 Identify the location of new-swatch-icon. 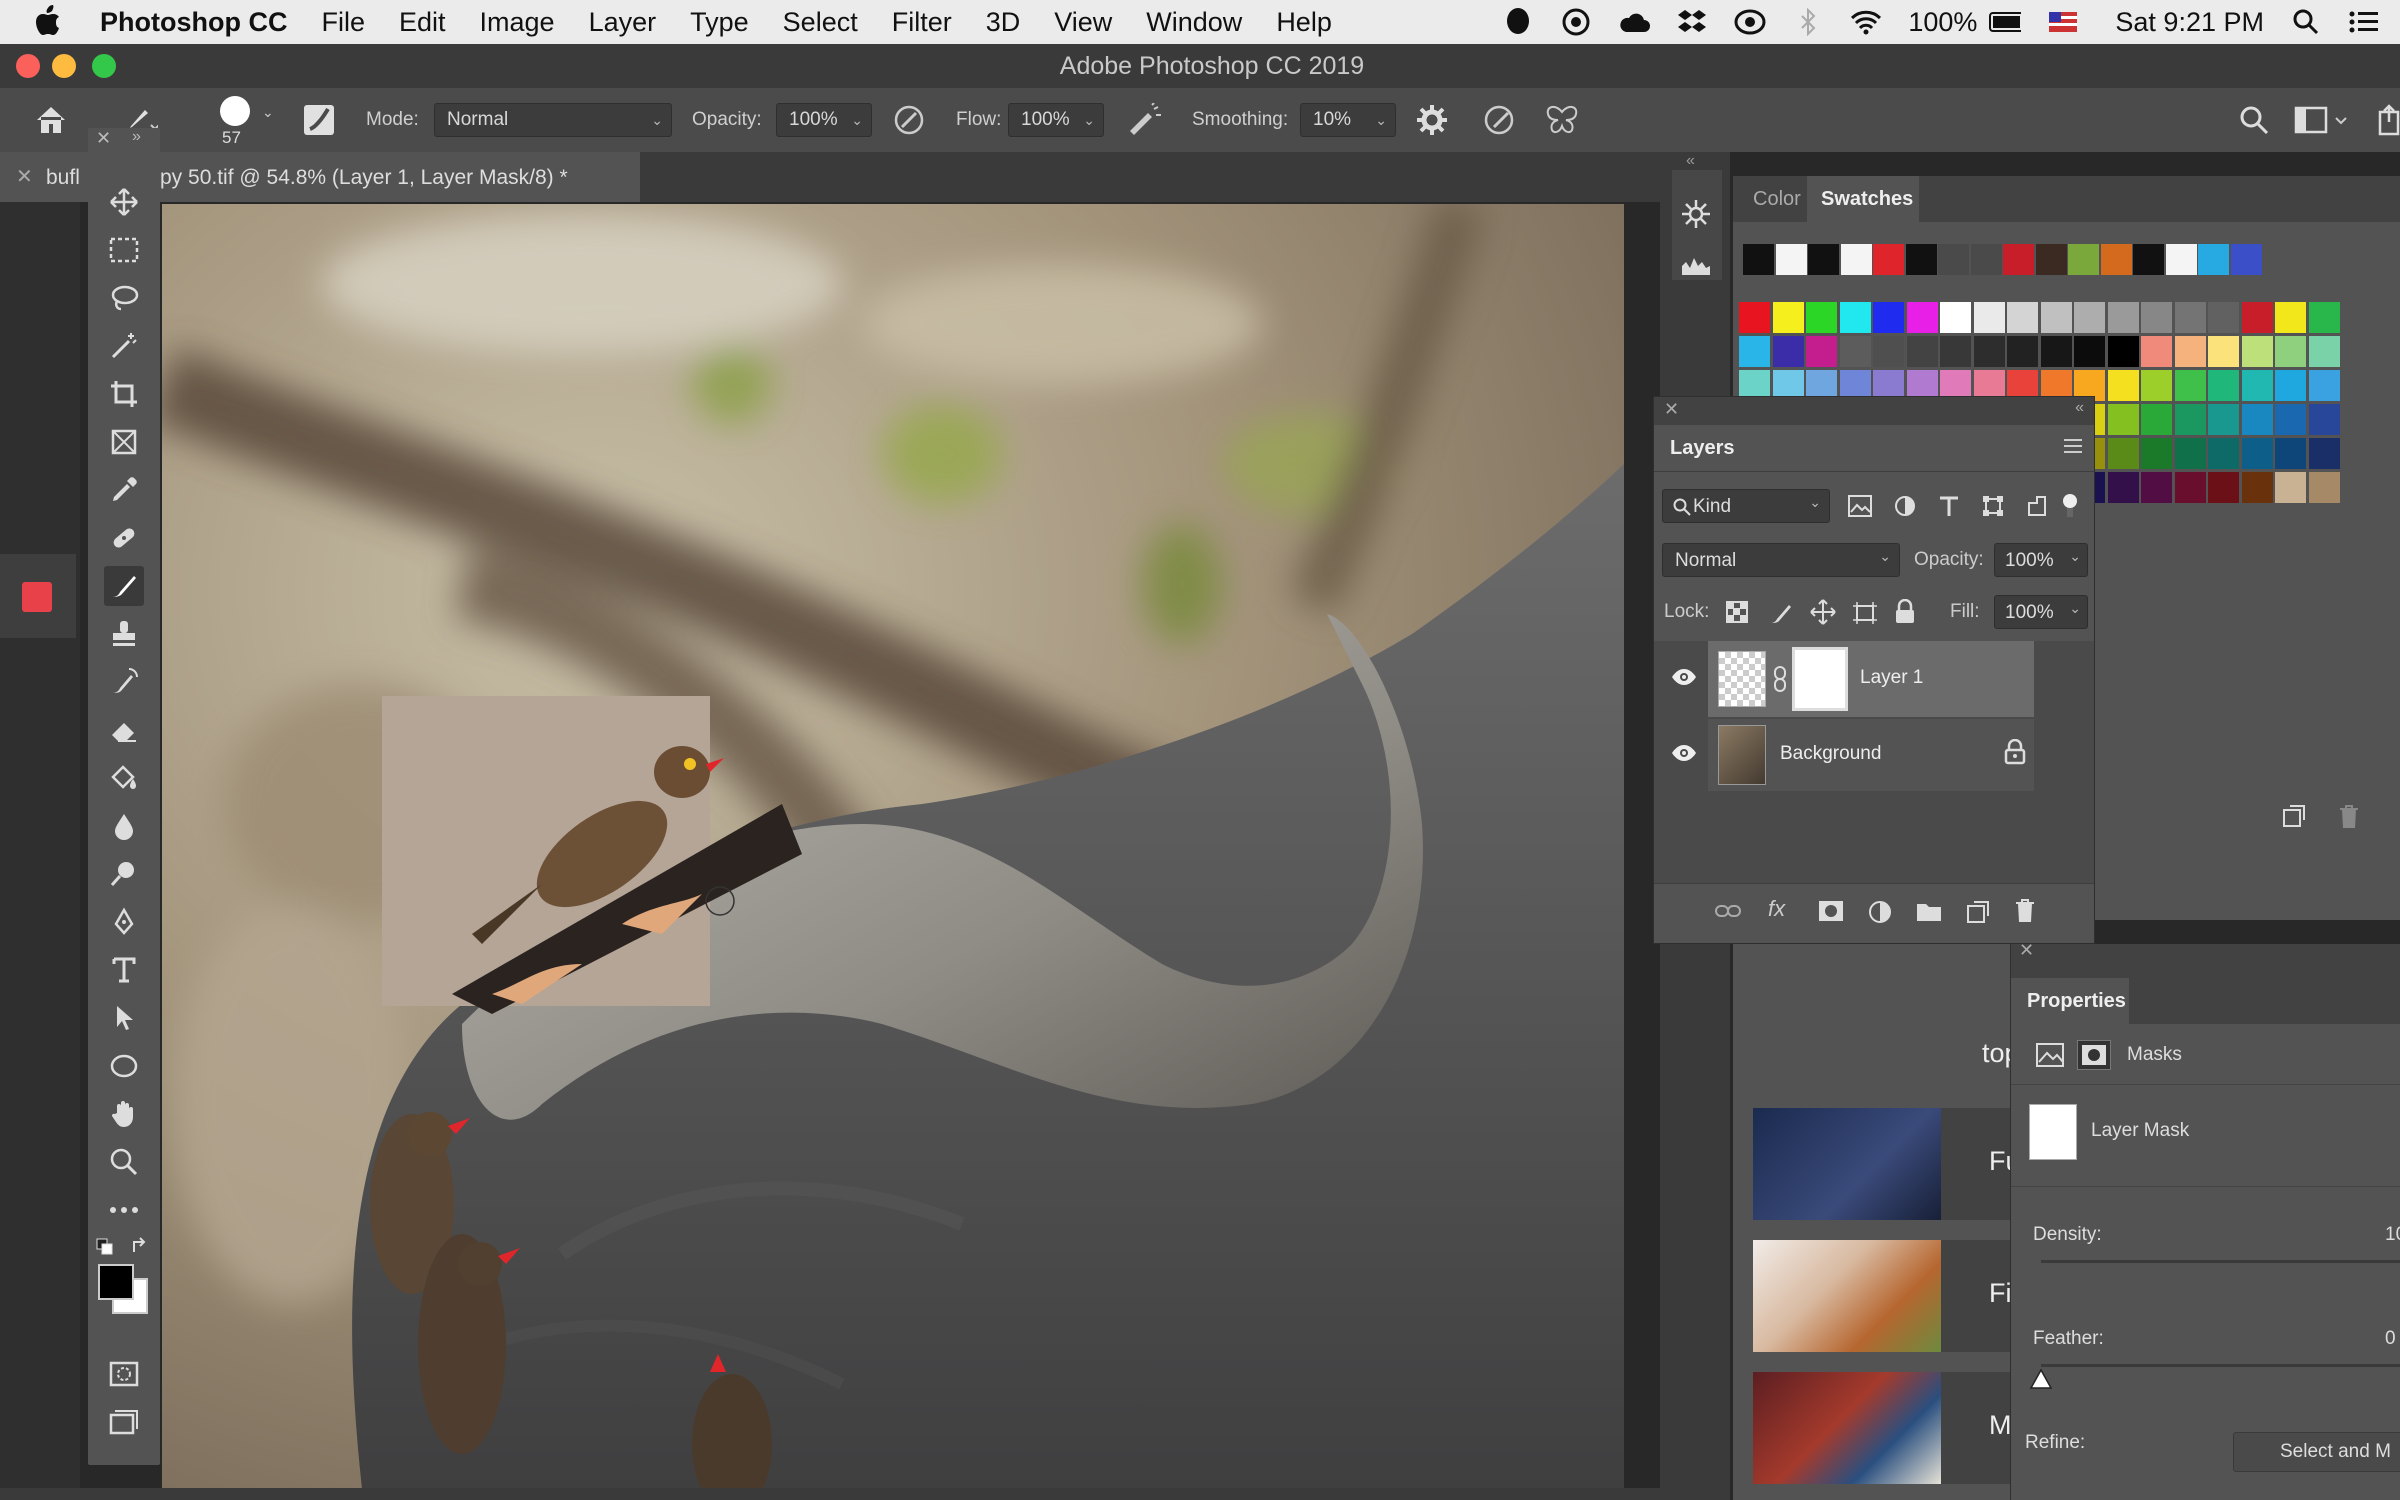
(2294, 816).